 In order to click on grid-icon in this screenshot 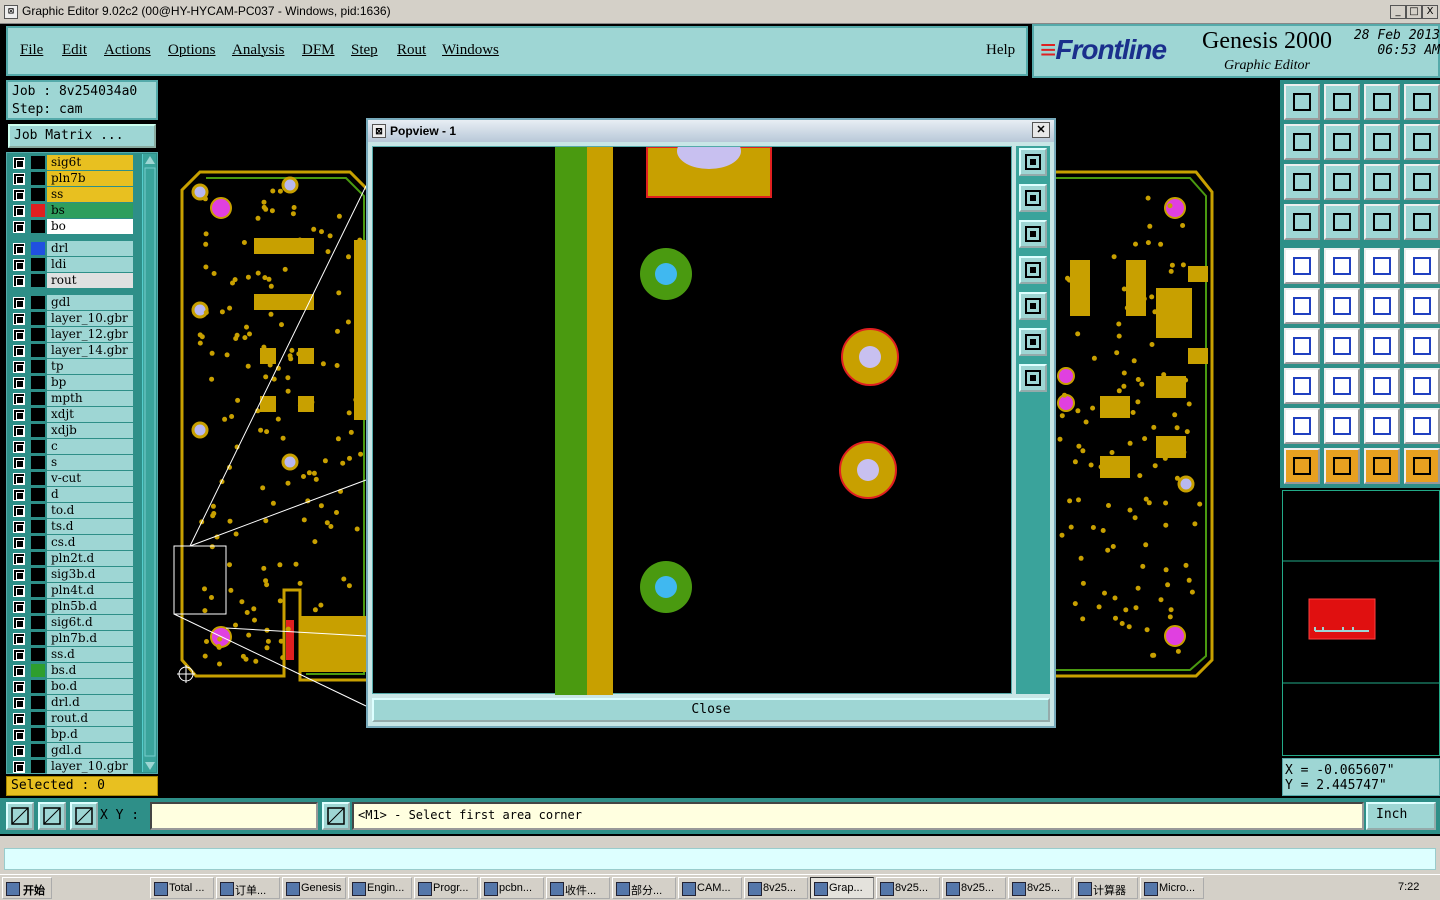, I will do `click(52, 816)`.